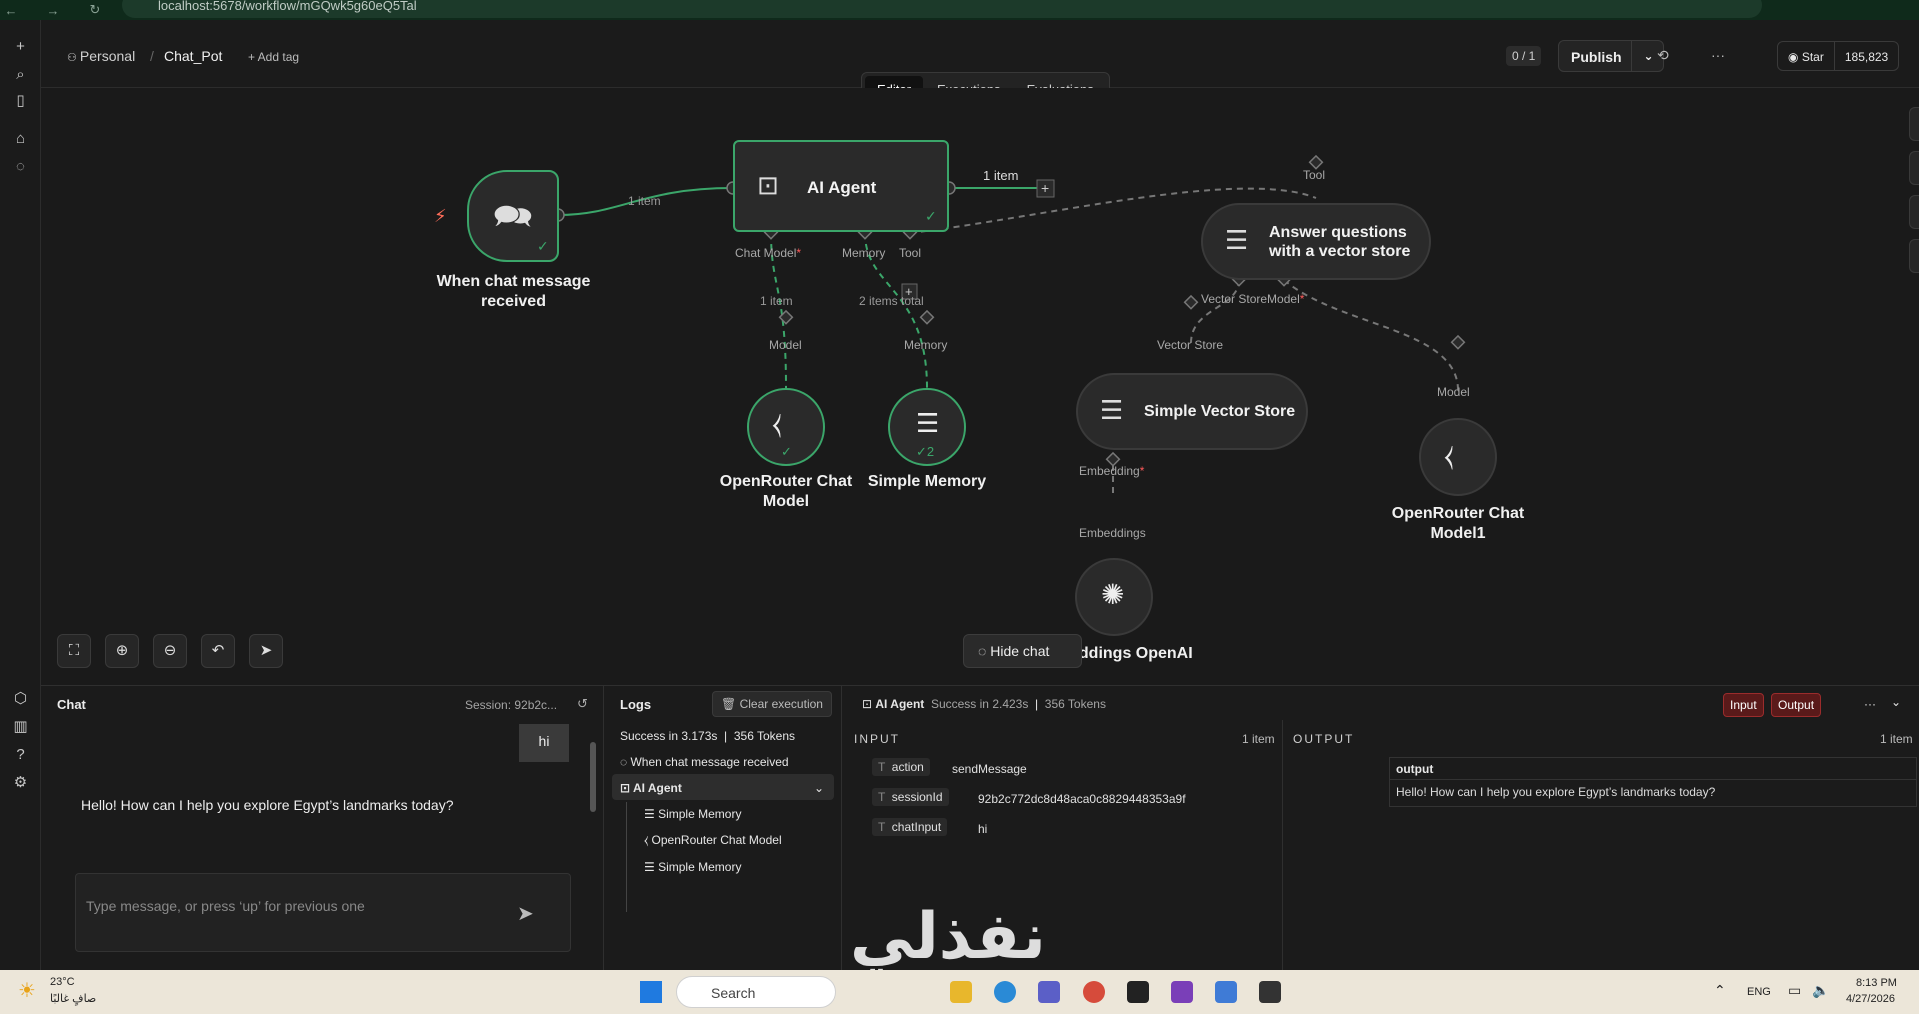 The image size is (1919, 1014). Describe the element at coordinates (1796, 705) in the screenshot. I see `output-toggle-button: Output` at that location.